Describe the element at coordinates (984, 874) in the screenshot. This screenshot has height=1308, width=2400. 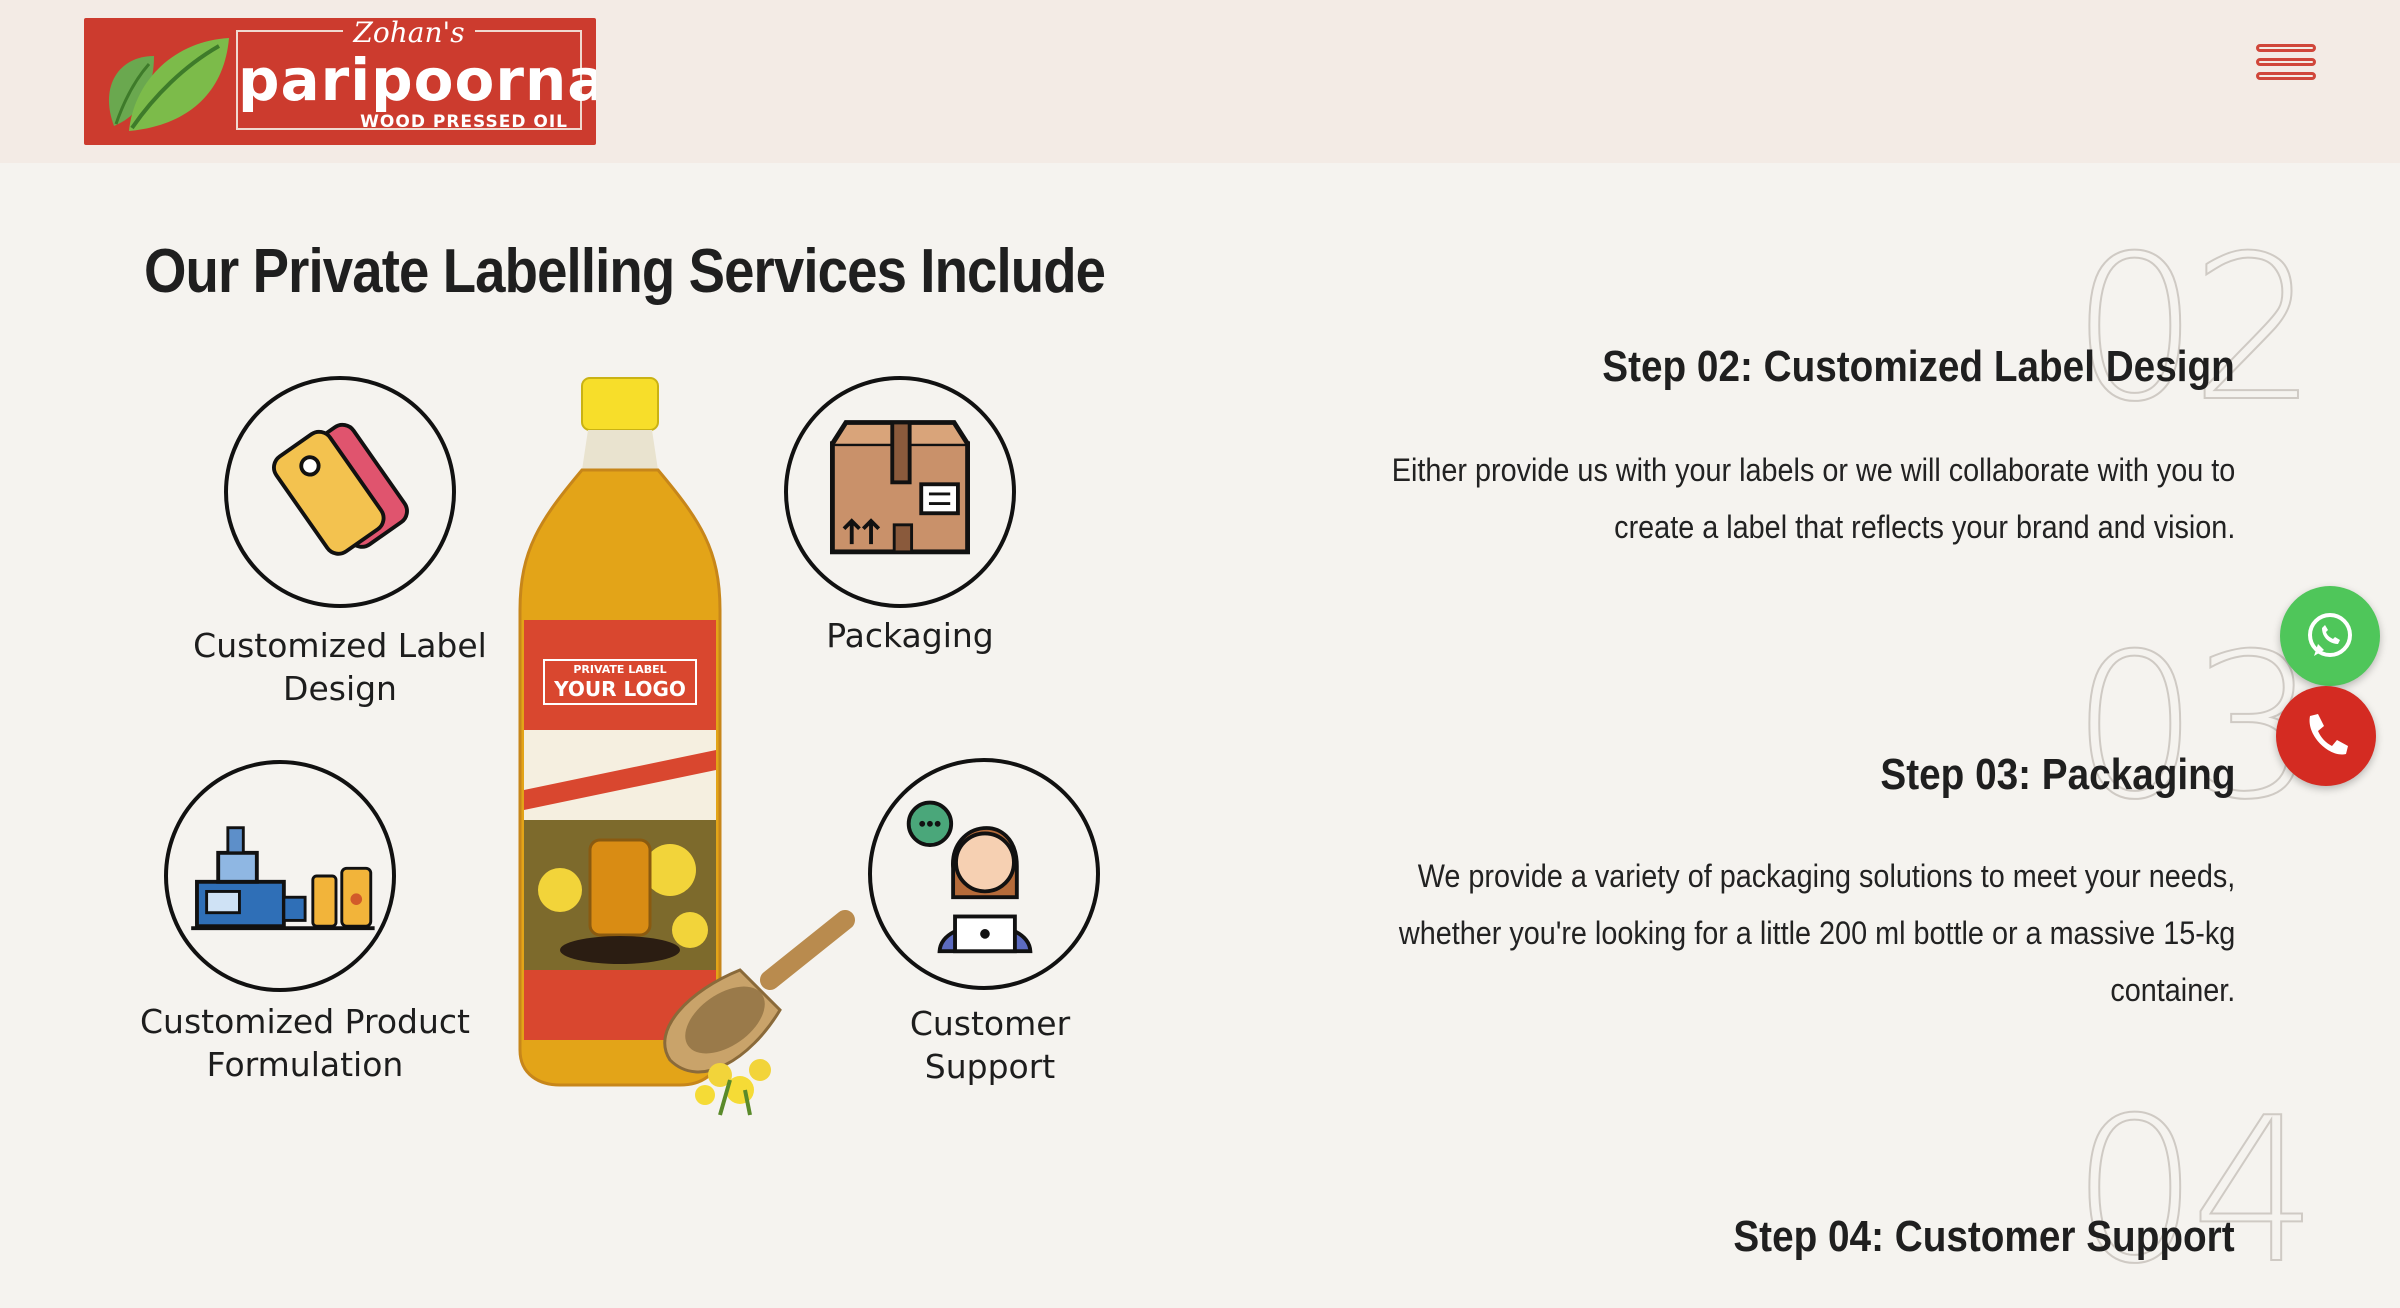
I see `support-agent-icon` at that location.